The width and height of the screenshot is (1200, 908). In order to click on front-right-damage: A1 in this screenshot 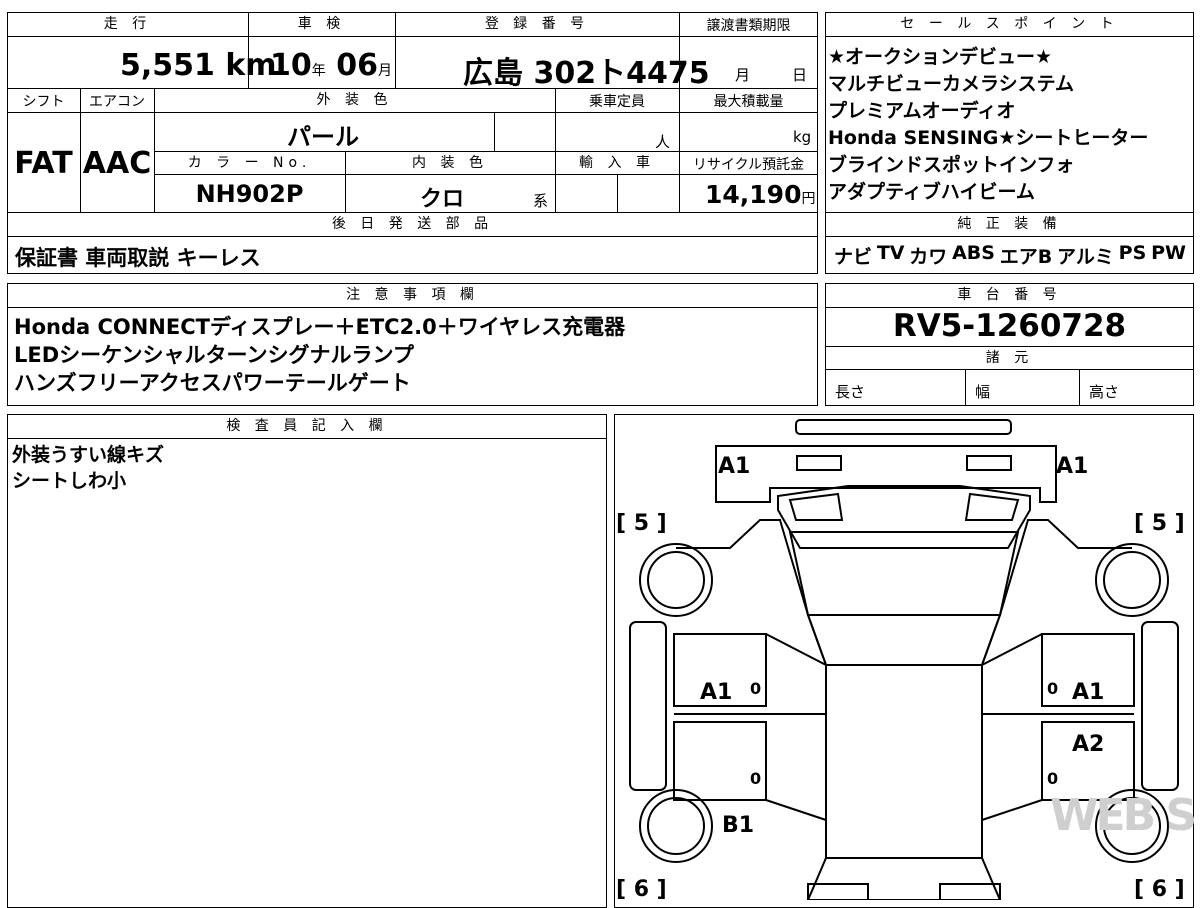, I will do `click(1072, 466)`.